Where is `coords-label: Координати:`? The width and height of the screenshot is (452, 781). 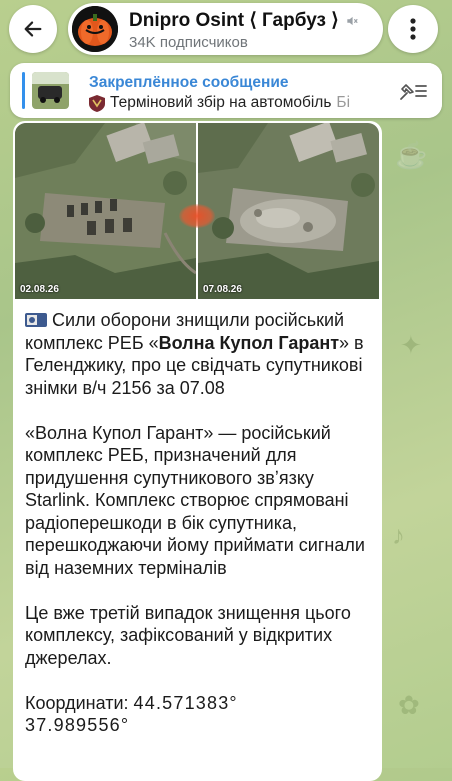
coords-label: Координати: is located at coordinates (77, 702).